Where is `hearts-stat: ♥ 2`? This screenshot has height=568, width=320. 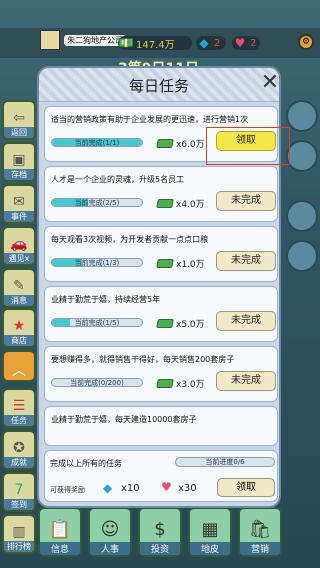
hearts-stat: ♥ 2 is located at coordinates (246, 43).